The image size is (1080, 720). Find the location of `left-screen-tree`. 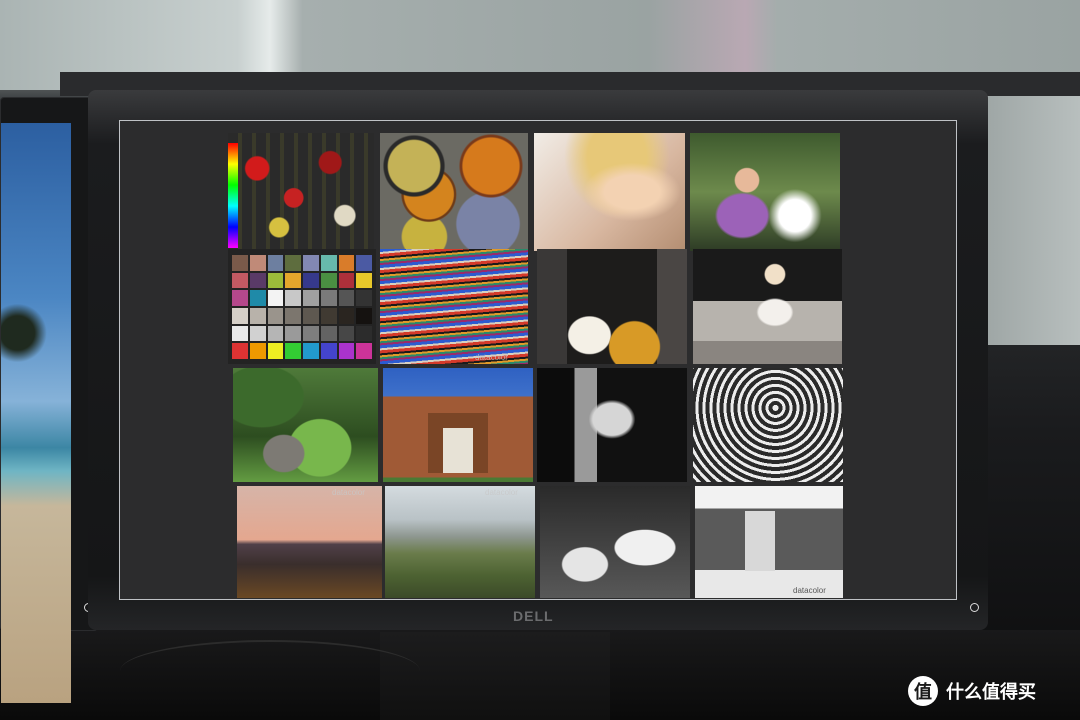

left-screen-tree is located at coordinates (28, 333).